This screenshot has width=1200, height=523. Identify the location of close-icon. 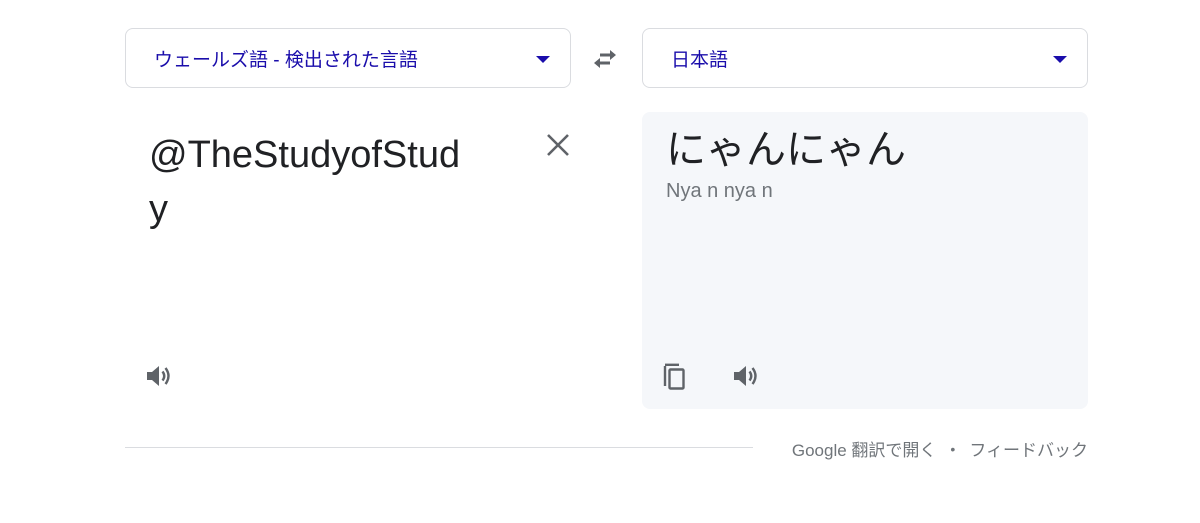
(558, 145).